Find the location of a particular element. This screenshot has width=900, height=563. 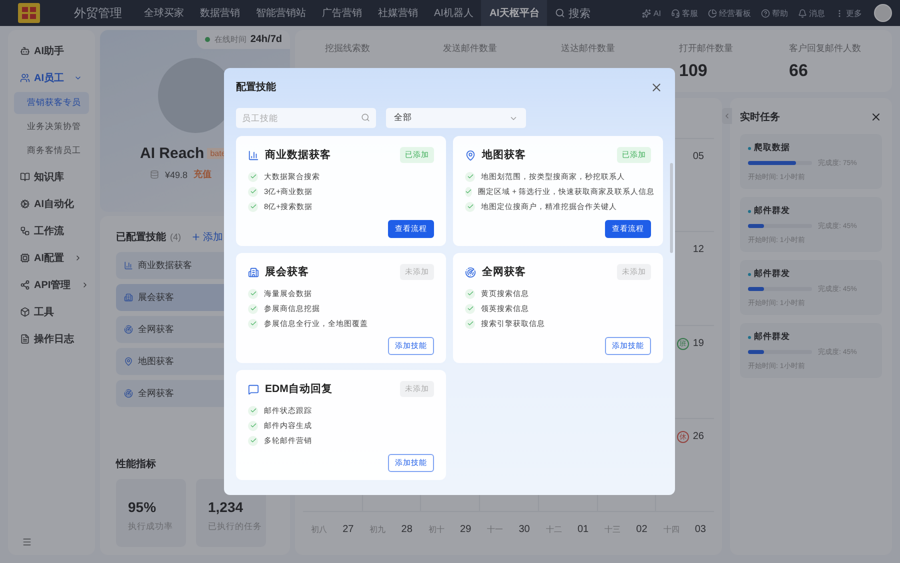

status-dot is located at coordinates (749, 337).